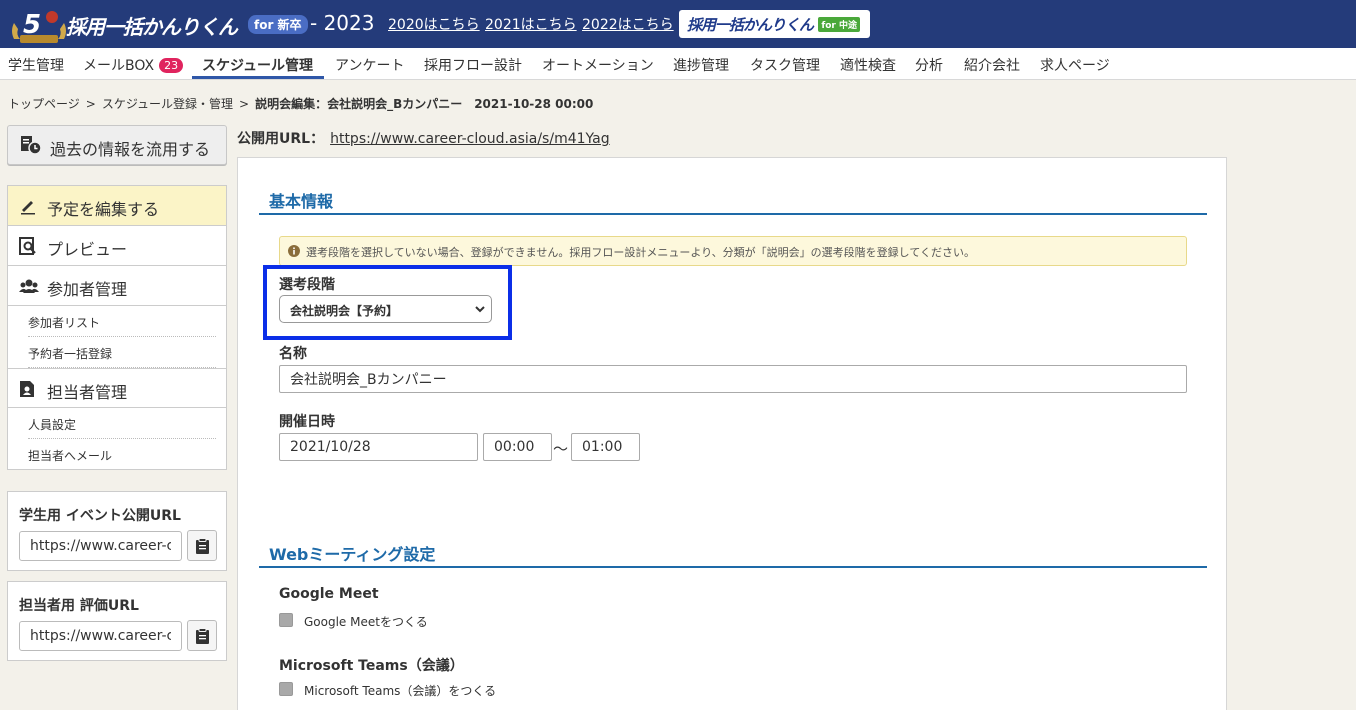 This screenshot has width=1356, height=710. I want to click on nav-mailbox-label: メールBOX, so click(119, 66).